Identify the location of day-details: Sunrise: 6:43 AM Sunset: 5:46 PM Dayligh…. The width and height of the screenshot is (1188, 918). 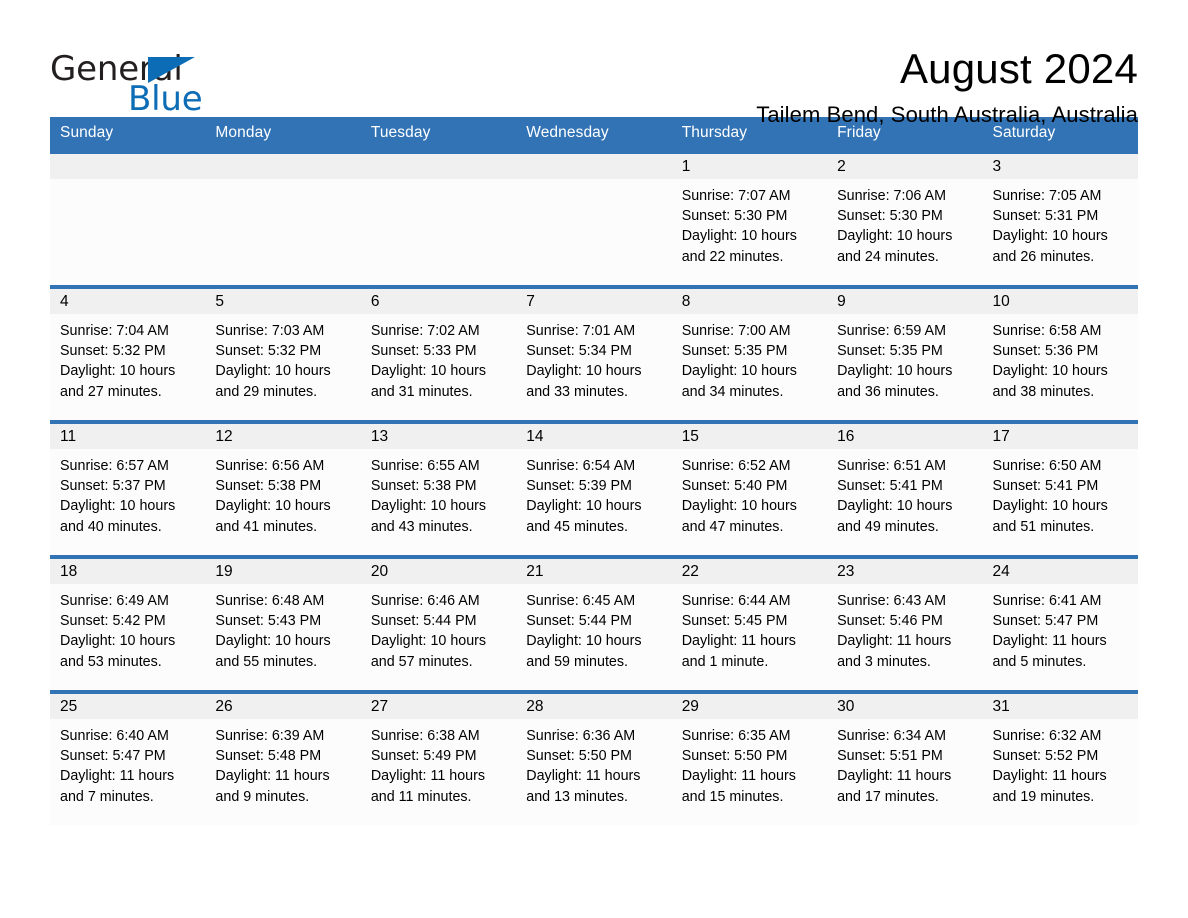
(894, 631).